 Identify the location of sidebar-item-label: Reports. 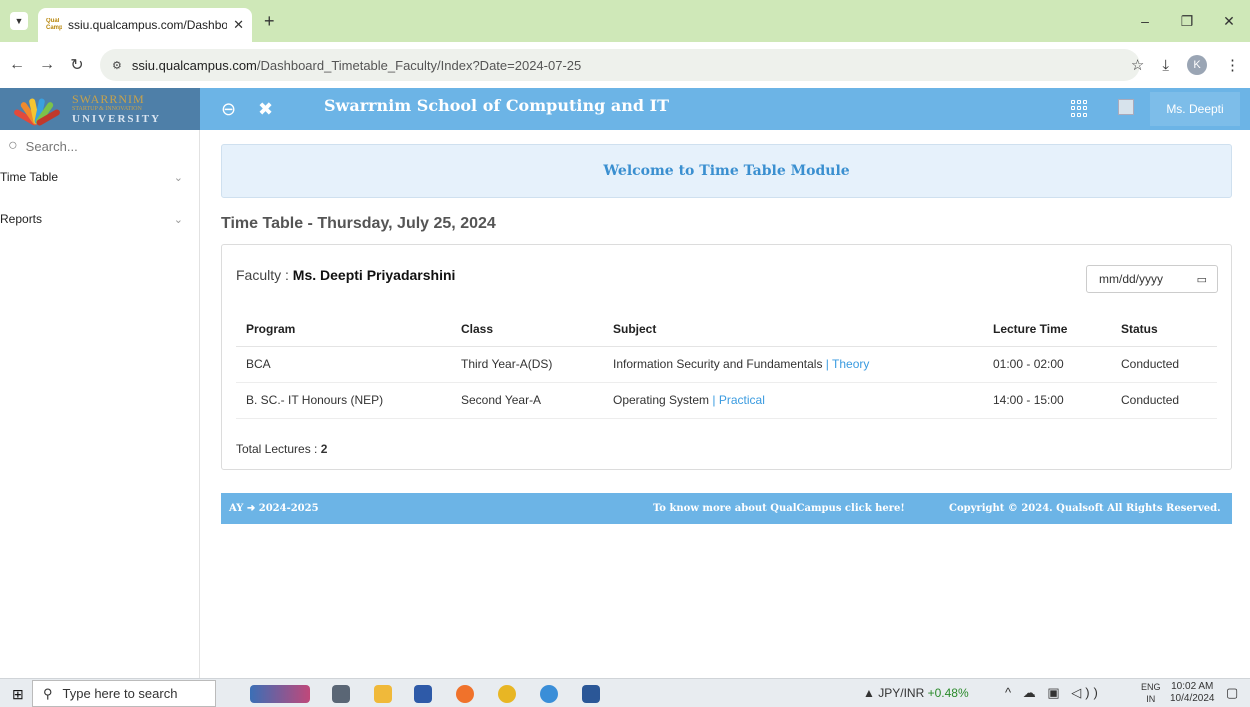
(21, 219).